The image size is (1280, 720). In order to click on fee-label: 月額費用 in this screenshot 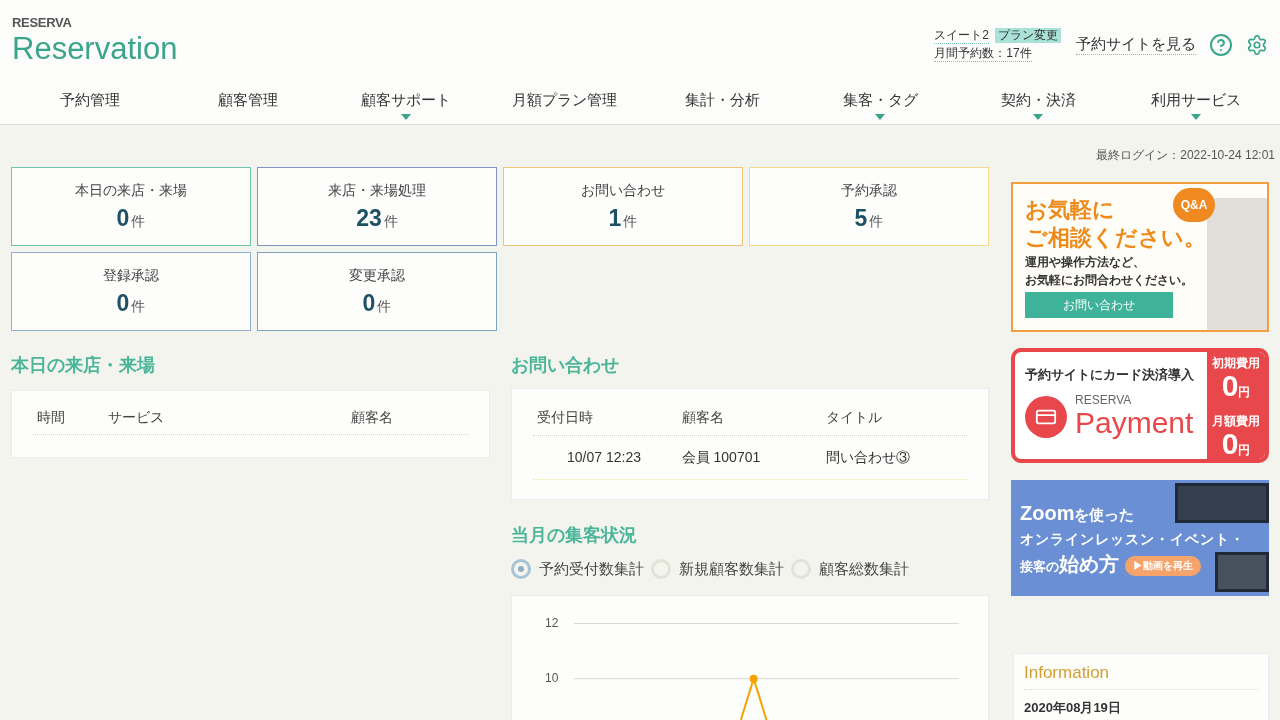, I will do `click(1236, 421)`.